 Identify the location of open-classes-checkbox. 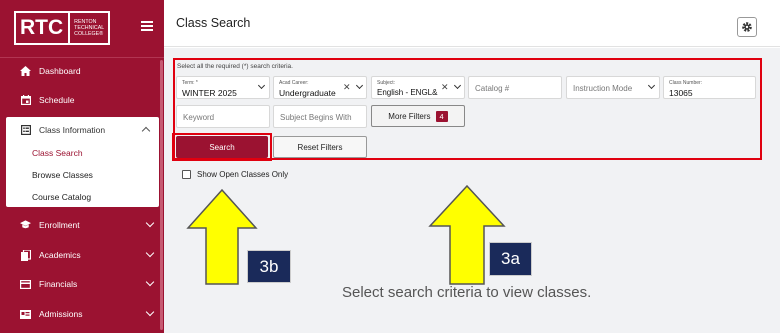
(186, 174).